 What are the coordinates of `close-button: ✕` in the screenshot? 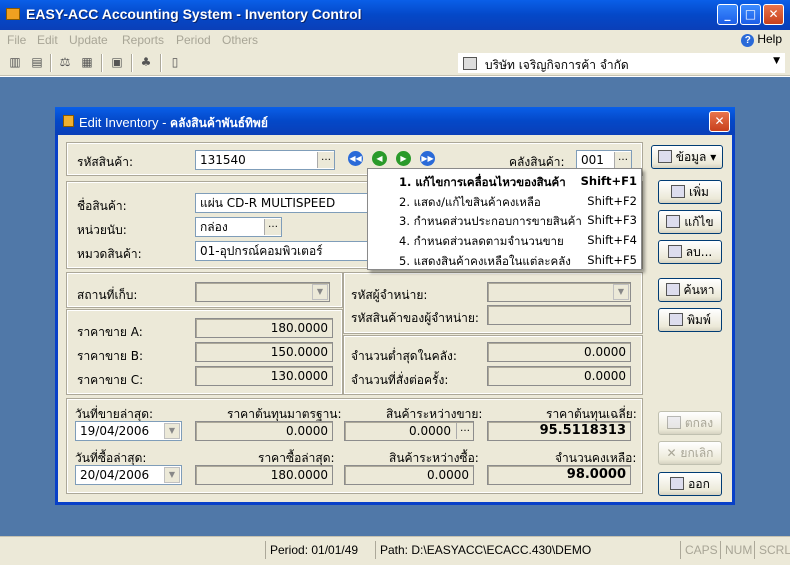 It's located at (773, 14).